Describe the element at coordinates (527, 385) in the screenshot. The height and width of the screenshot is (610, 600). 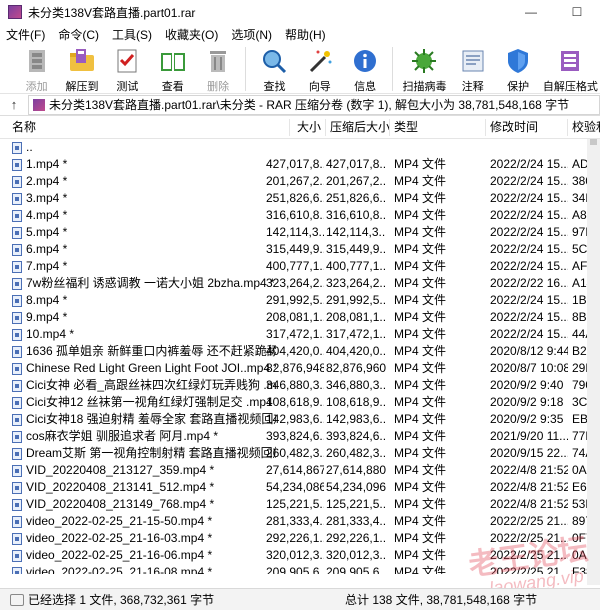
I see `row-modified: 2020/9/2 9:40` at that location.